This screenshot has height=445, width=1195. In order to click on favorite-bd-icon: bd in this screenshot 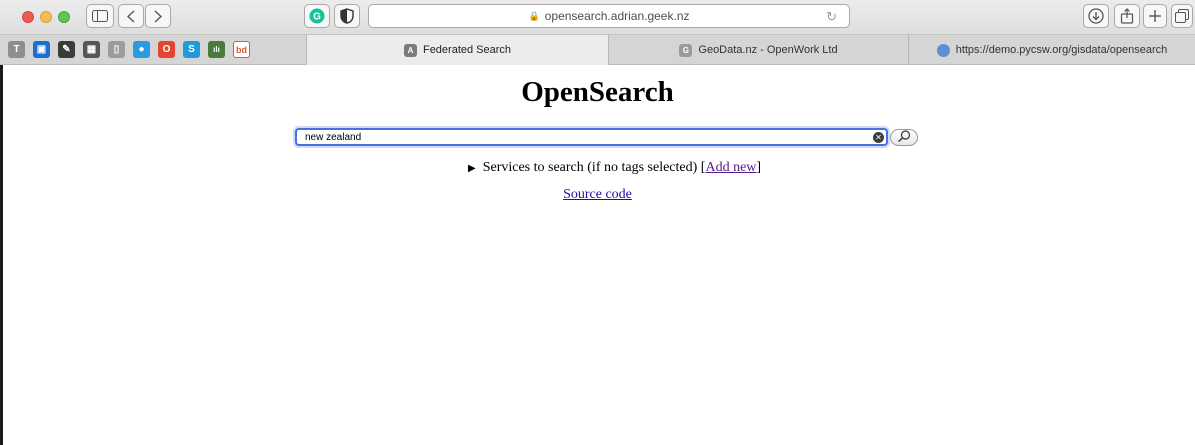, I will do `click(241, 49)`.